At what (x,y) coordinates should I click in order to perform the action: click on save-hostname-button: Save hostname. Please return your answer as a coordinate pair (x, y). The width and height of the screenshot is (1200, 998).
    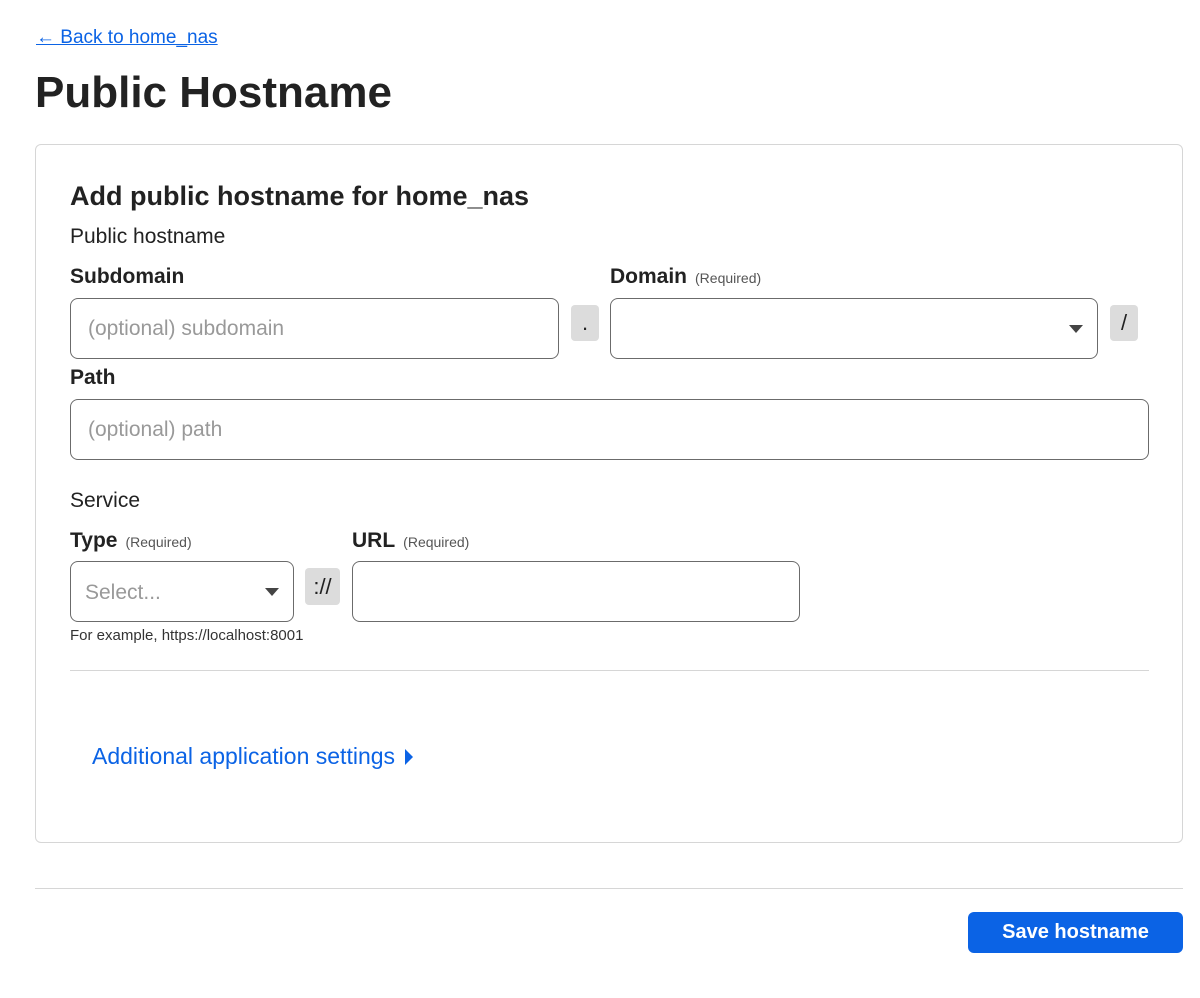
    Looking at the image, I should click on (1075, 932).